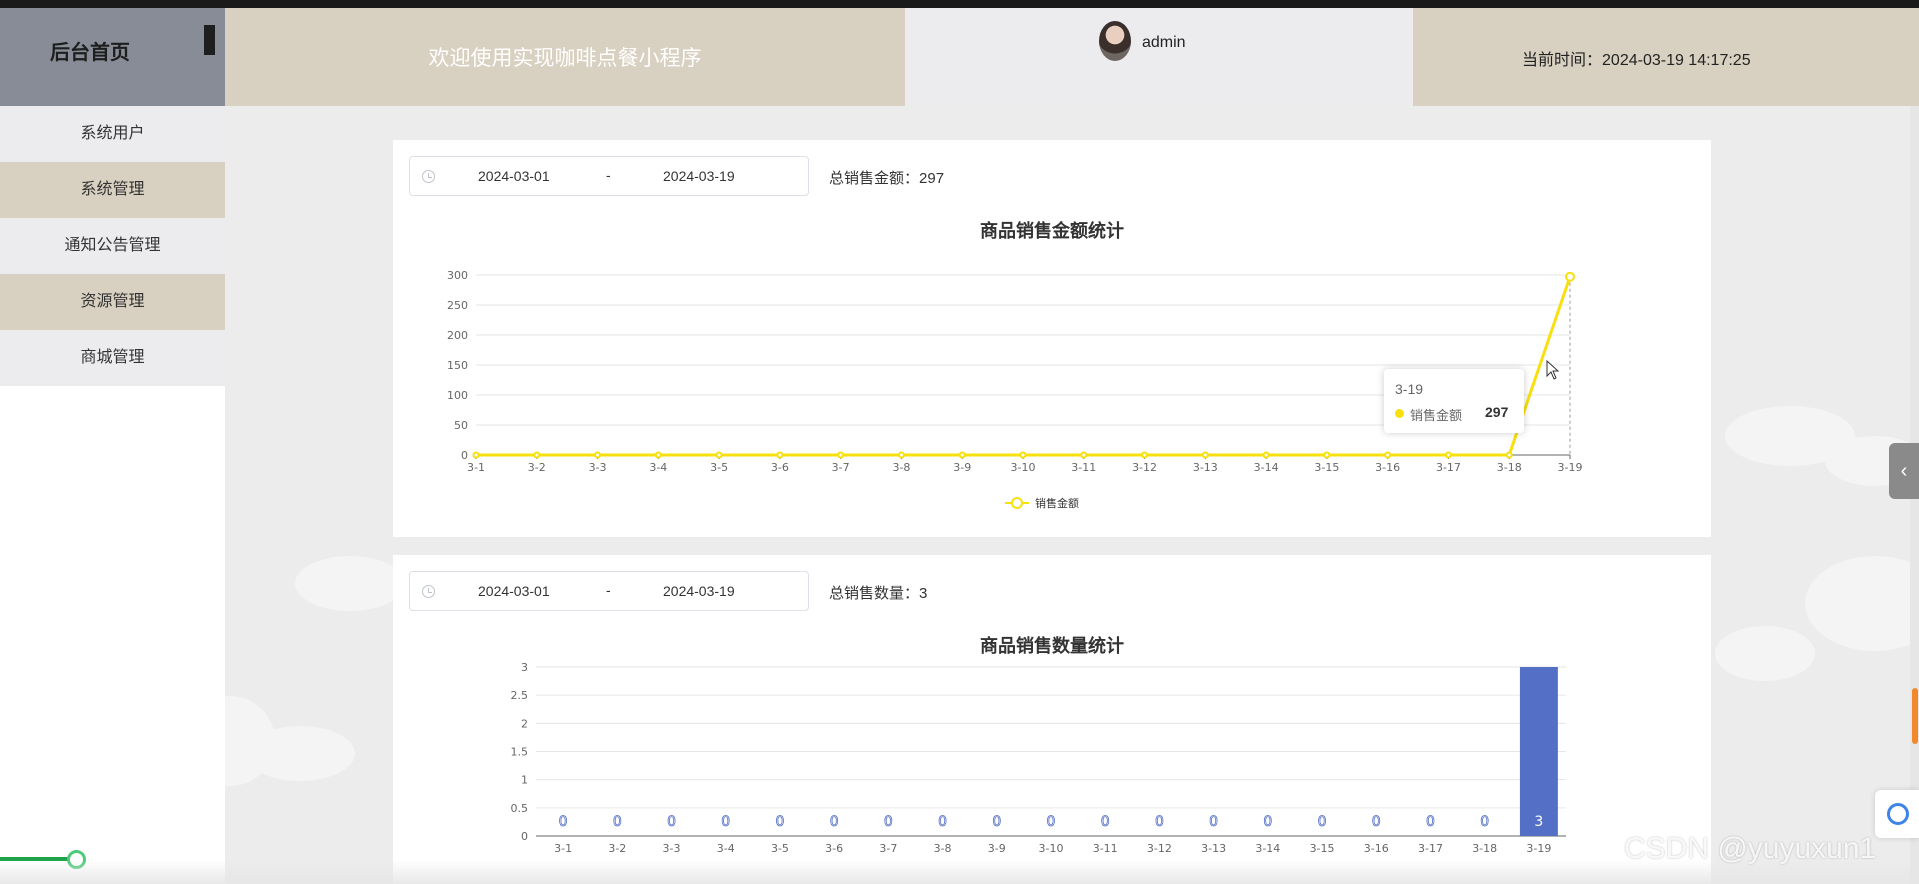  I want to click on menu-toggle-icon, so click(209, 40).